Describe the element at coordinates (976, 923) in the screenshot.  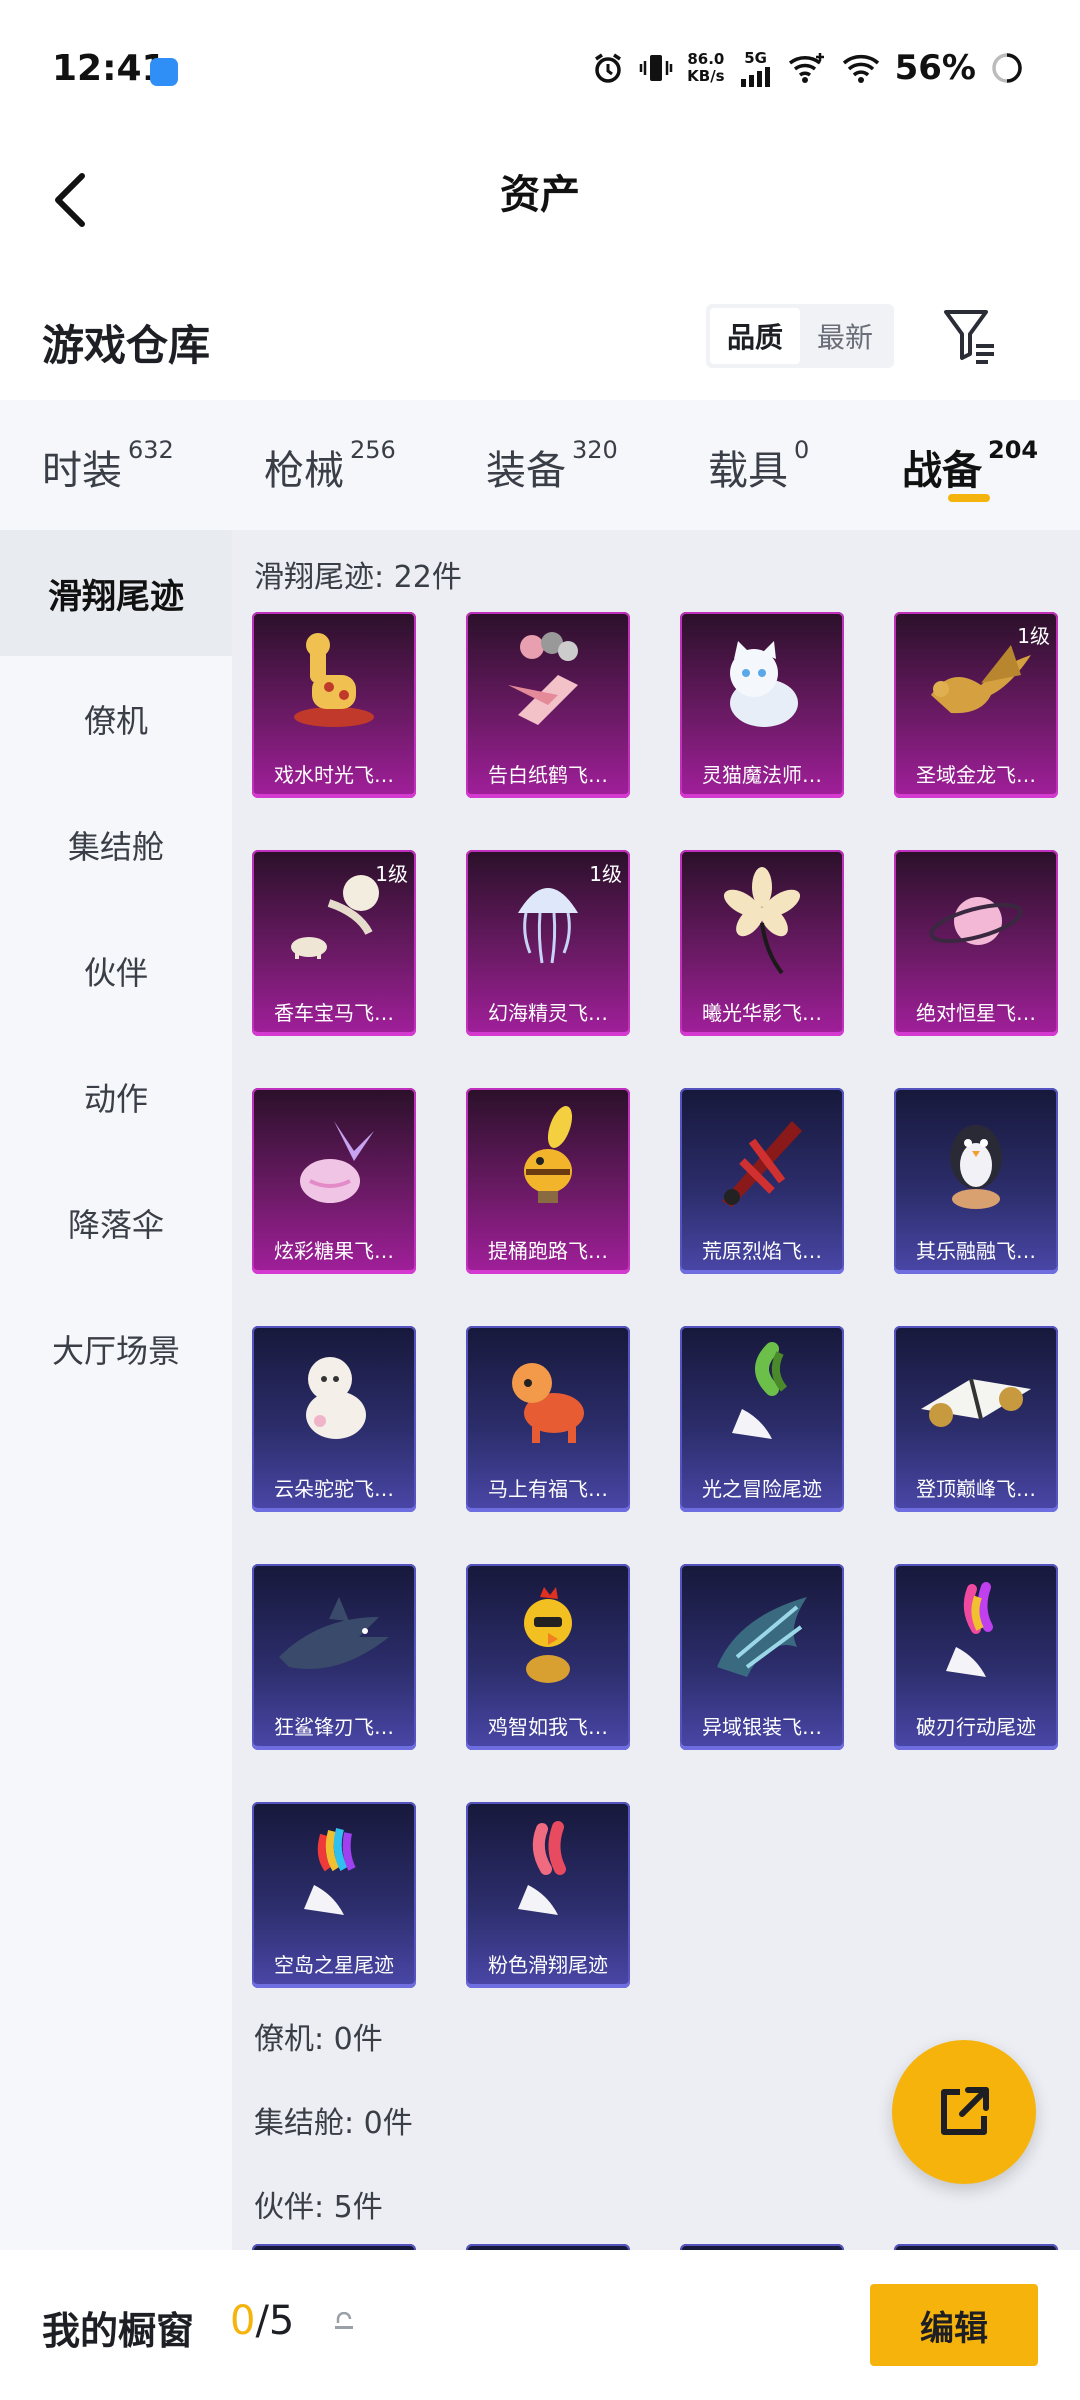
I see `planet-icon` at that location.